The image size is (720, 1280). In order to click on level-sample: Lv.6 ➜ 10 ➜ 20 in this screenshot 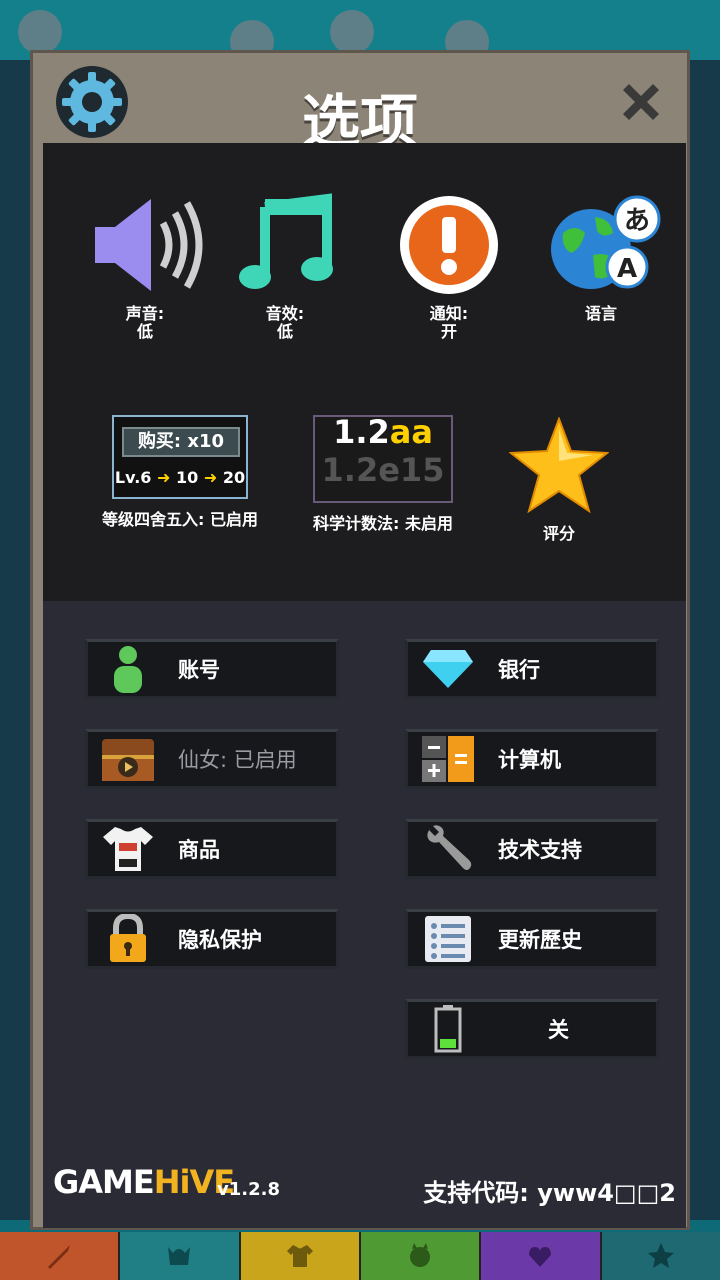, I will do `click(180, 478)`.